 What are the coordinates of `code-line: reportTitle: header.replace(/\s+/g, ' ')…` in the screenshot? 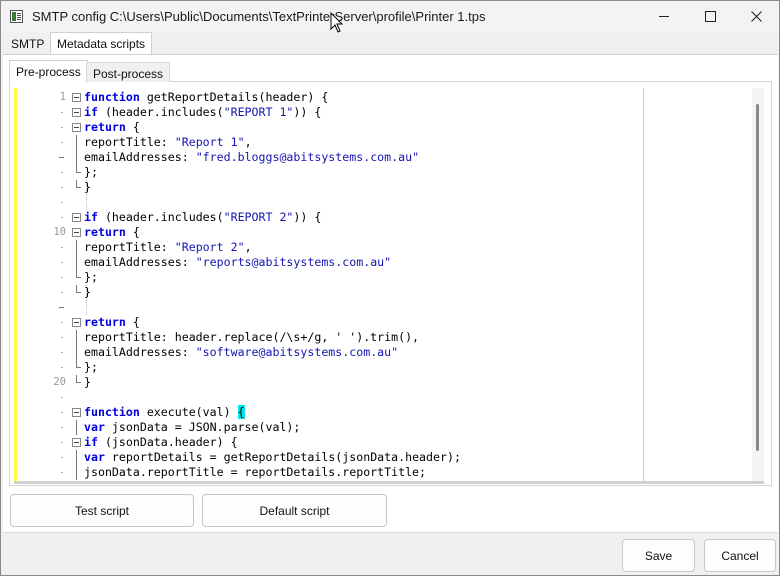 It's located at (329, 337).